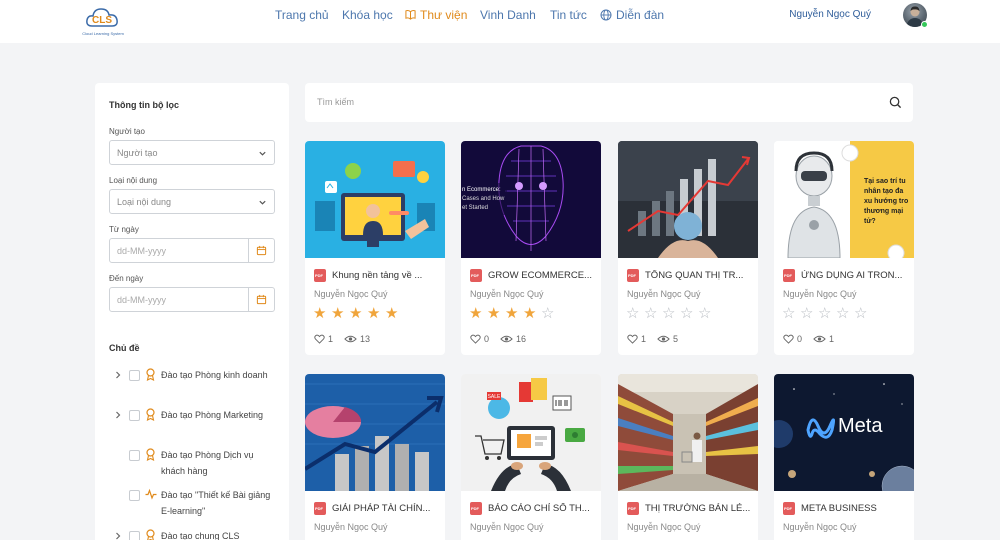 This screenshot has height=540, width=1000. I want to click on finance-growth-illustration-icon, so click(375, 432).